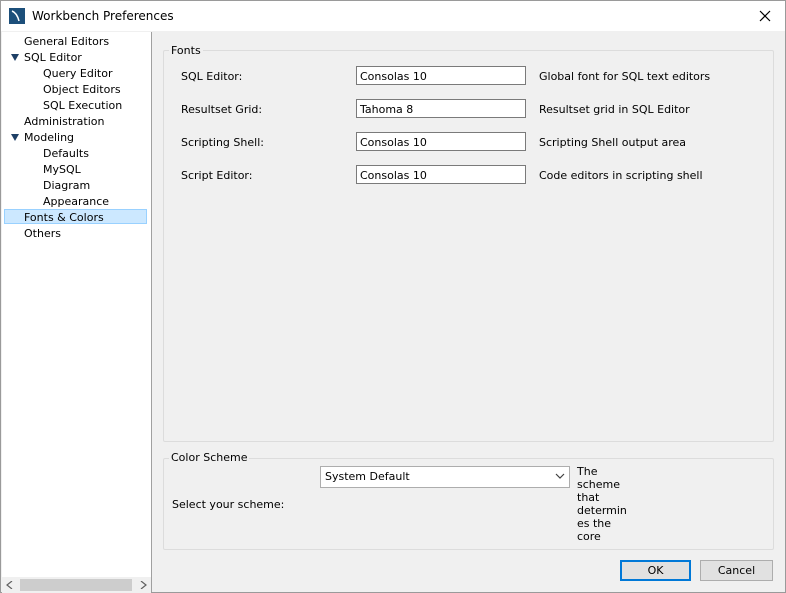 Image resolution: width=786 pixels, height=593 pixels. What do you see at coordinates (613, 142) in the screenshot?
I see `scripting-shell-font-desc: Scripting Shell output area` at bounding box center [613, 142].